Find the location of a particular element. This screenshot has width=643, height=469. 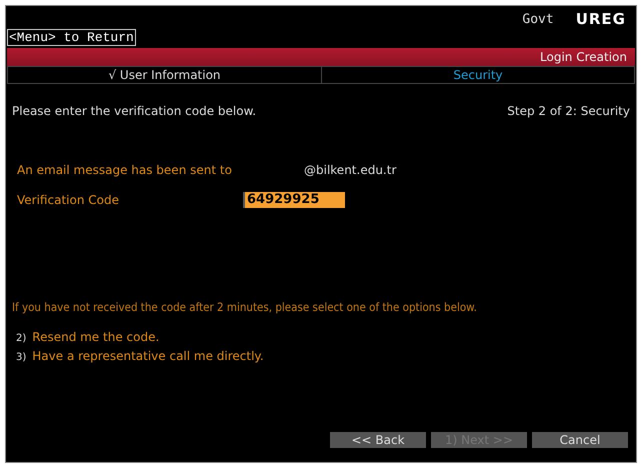

option-text: Resend me the code. is located at coordinates (96, 337).